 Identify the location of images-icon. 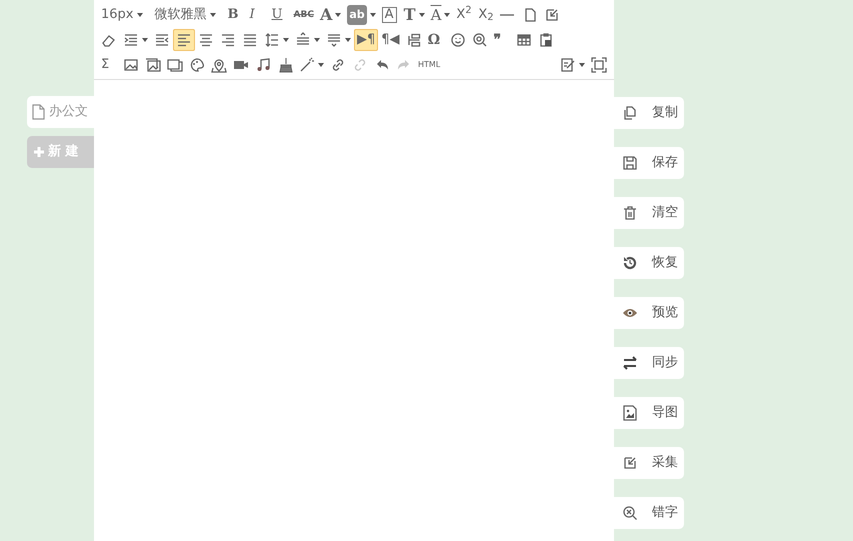
(153, 64).